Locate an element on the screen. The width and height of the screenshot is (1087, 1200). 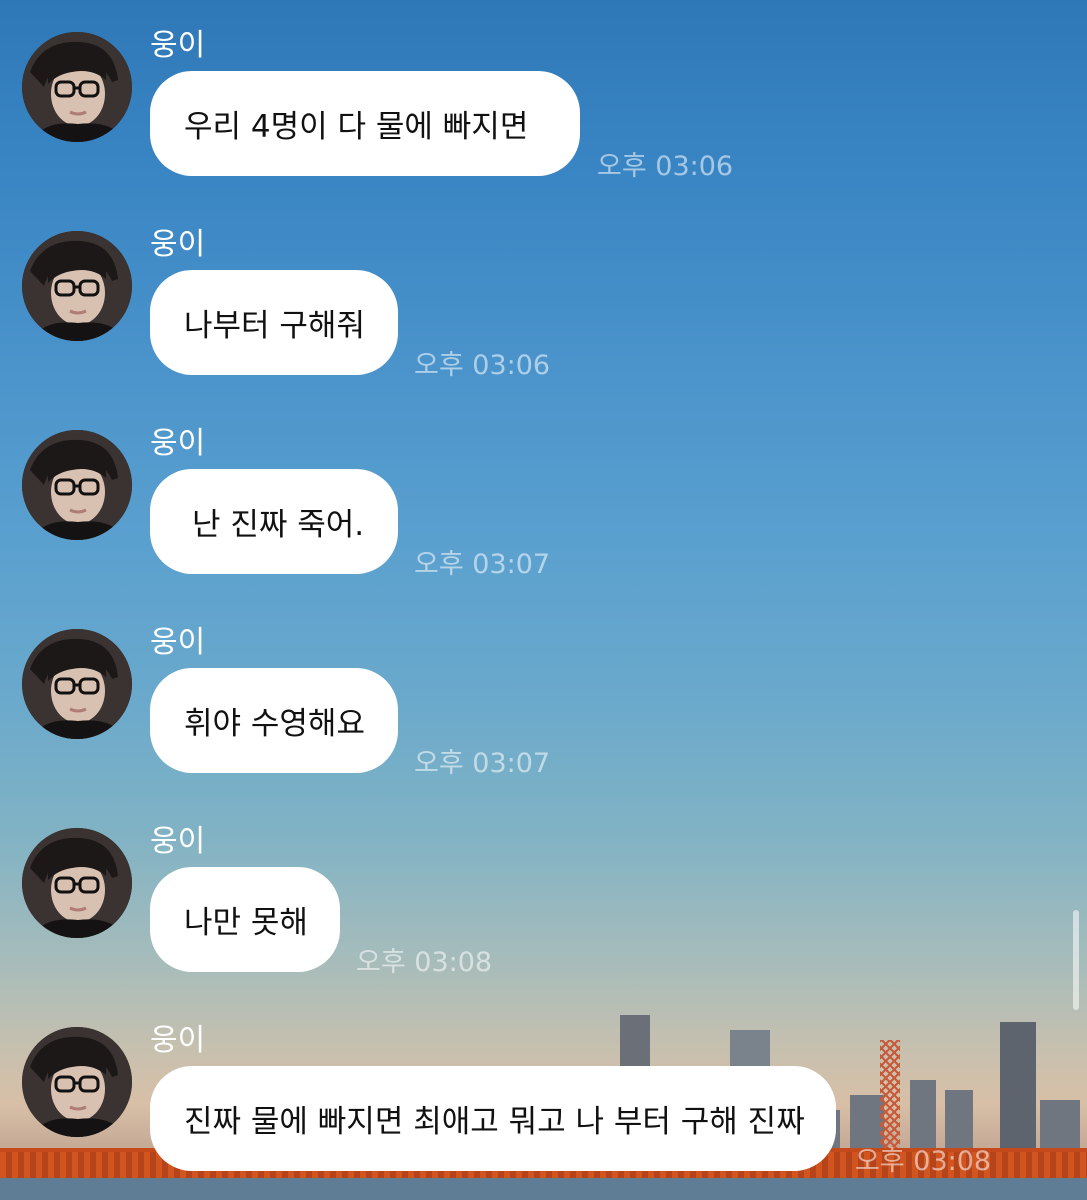
message-bubble: 나부터 구해줘 is located at coordinates (274, 322).